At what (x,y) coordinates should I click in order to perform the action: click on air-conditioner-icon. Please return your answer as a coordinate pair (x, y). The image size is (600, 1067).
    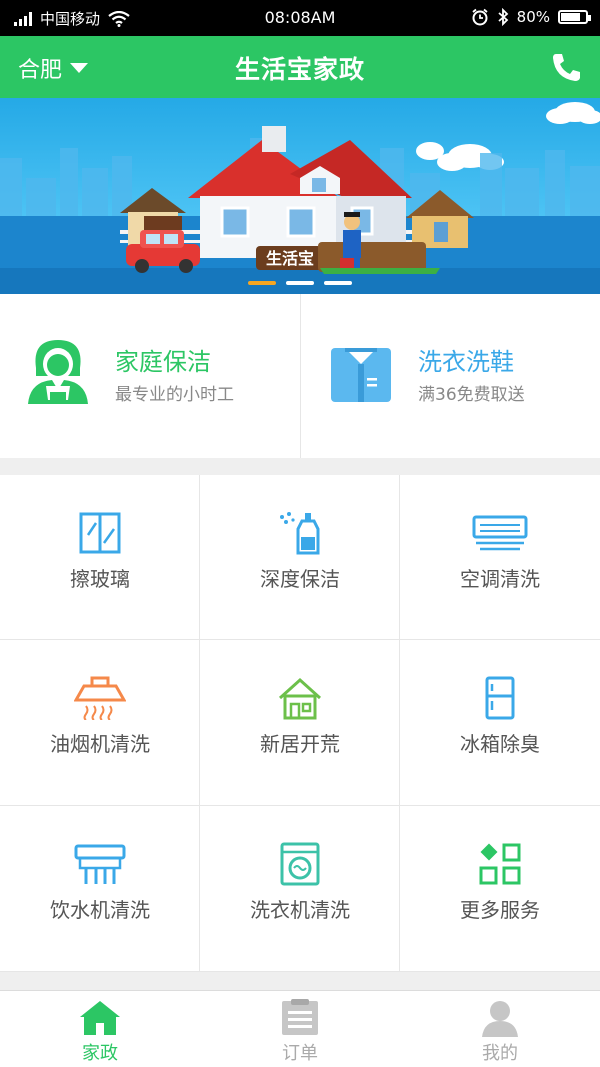
    Looking at the image, I should click on (500, 533).